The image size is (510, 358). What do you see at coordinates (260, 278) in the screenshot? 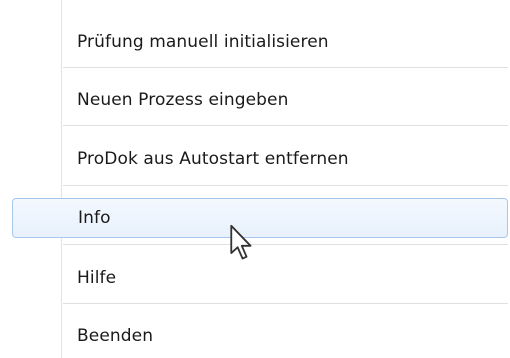
I see `menu-item-hilfe: Hilfe` at bounding box center [260, 278].